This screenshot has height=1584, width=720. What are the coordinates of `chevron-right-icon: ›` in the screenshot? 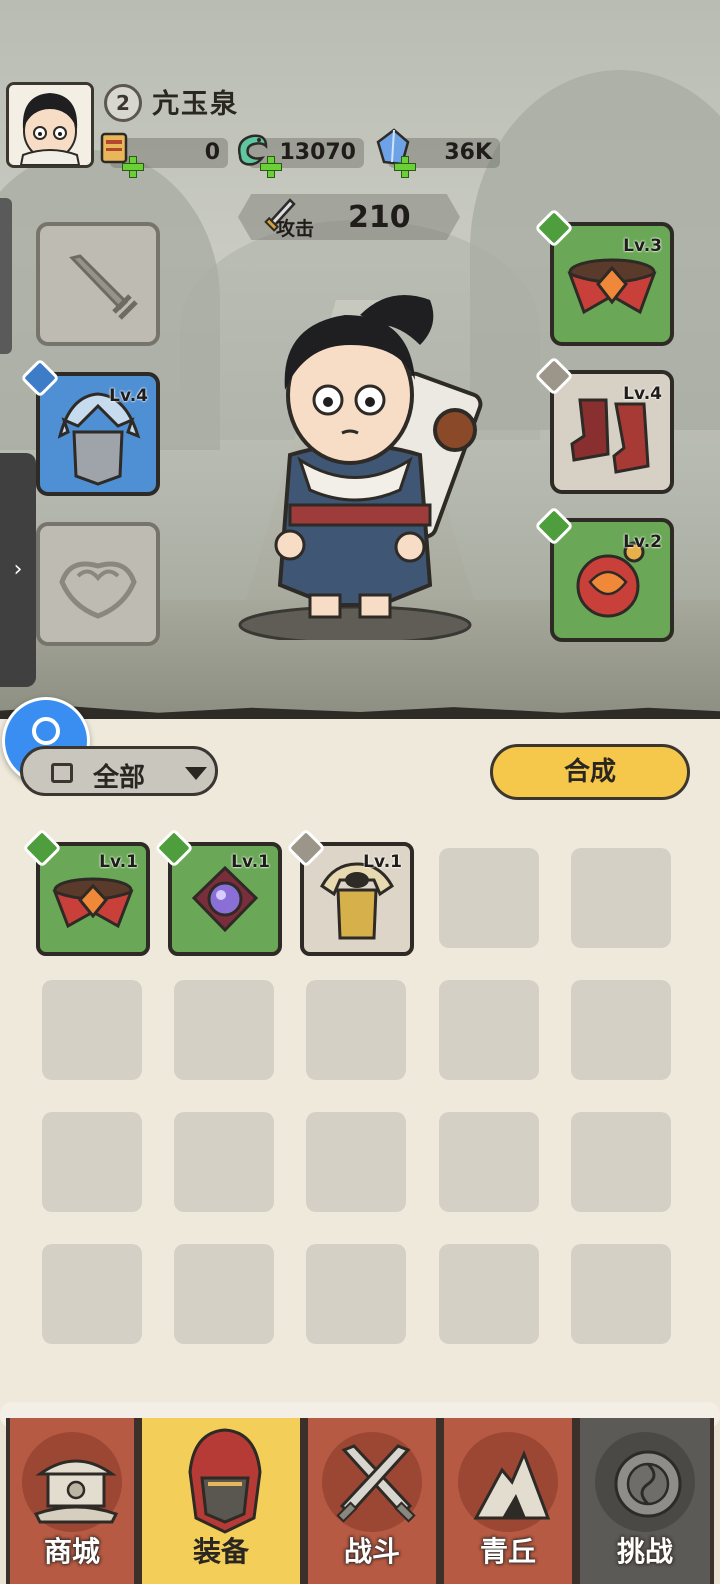 It's located at (18, 569).